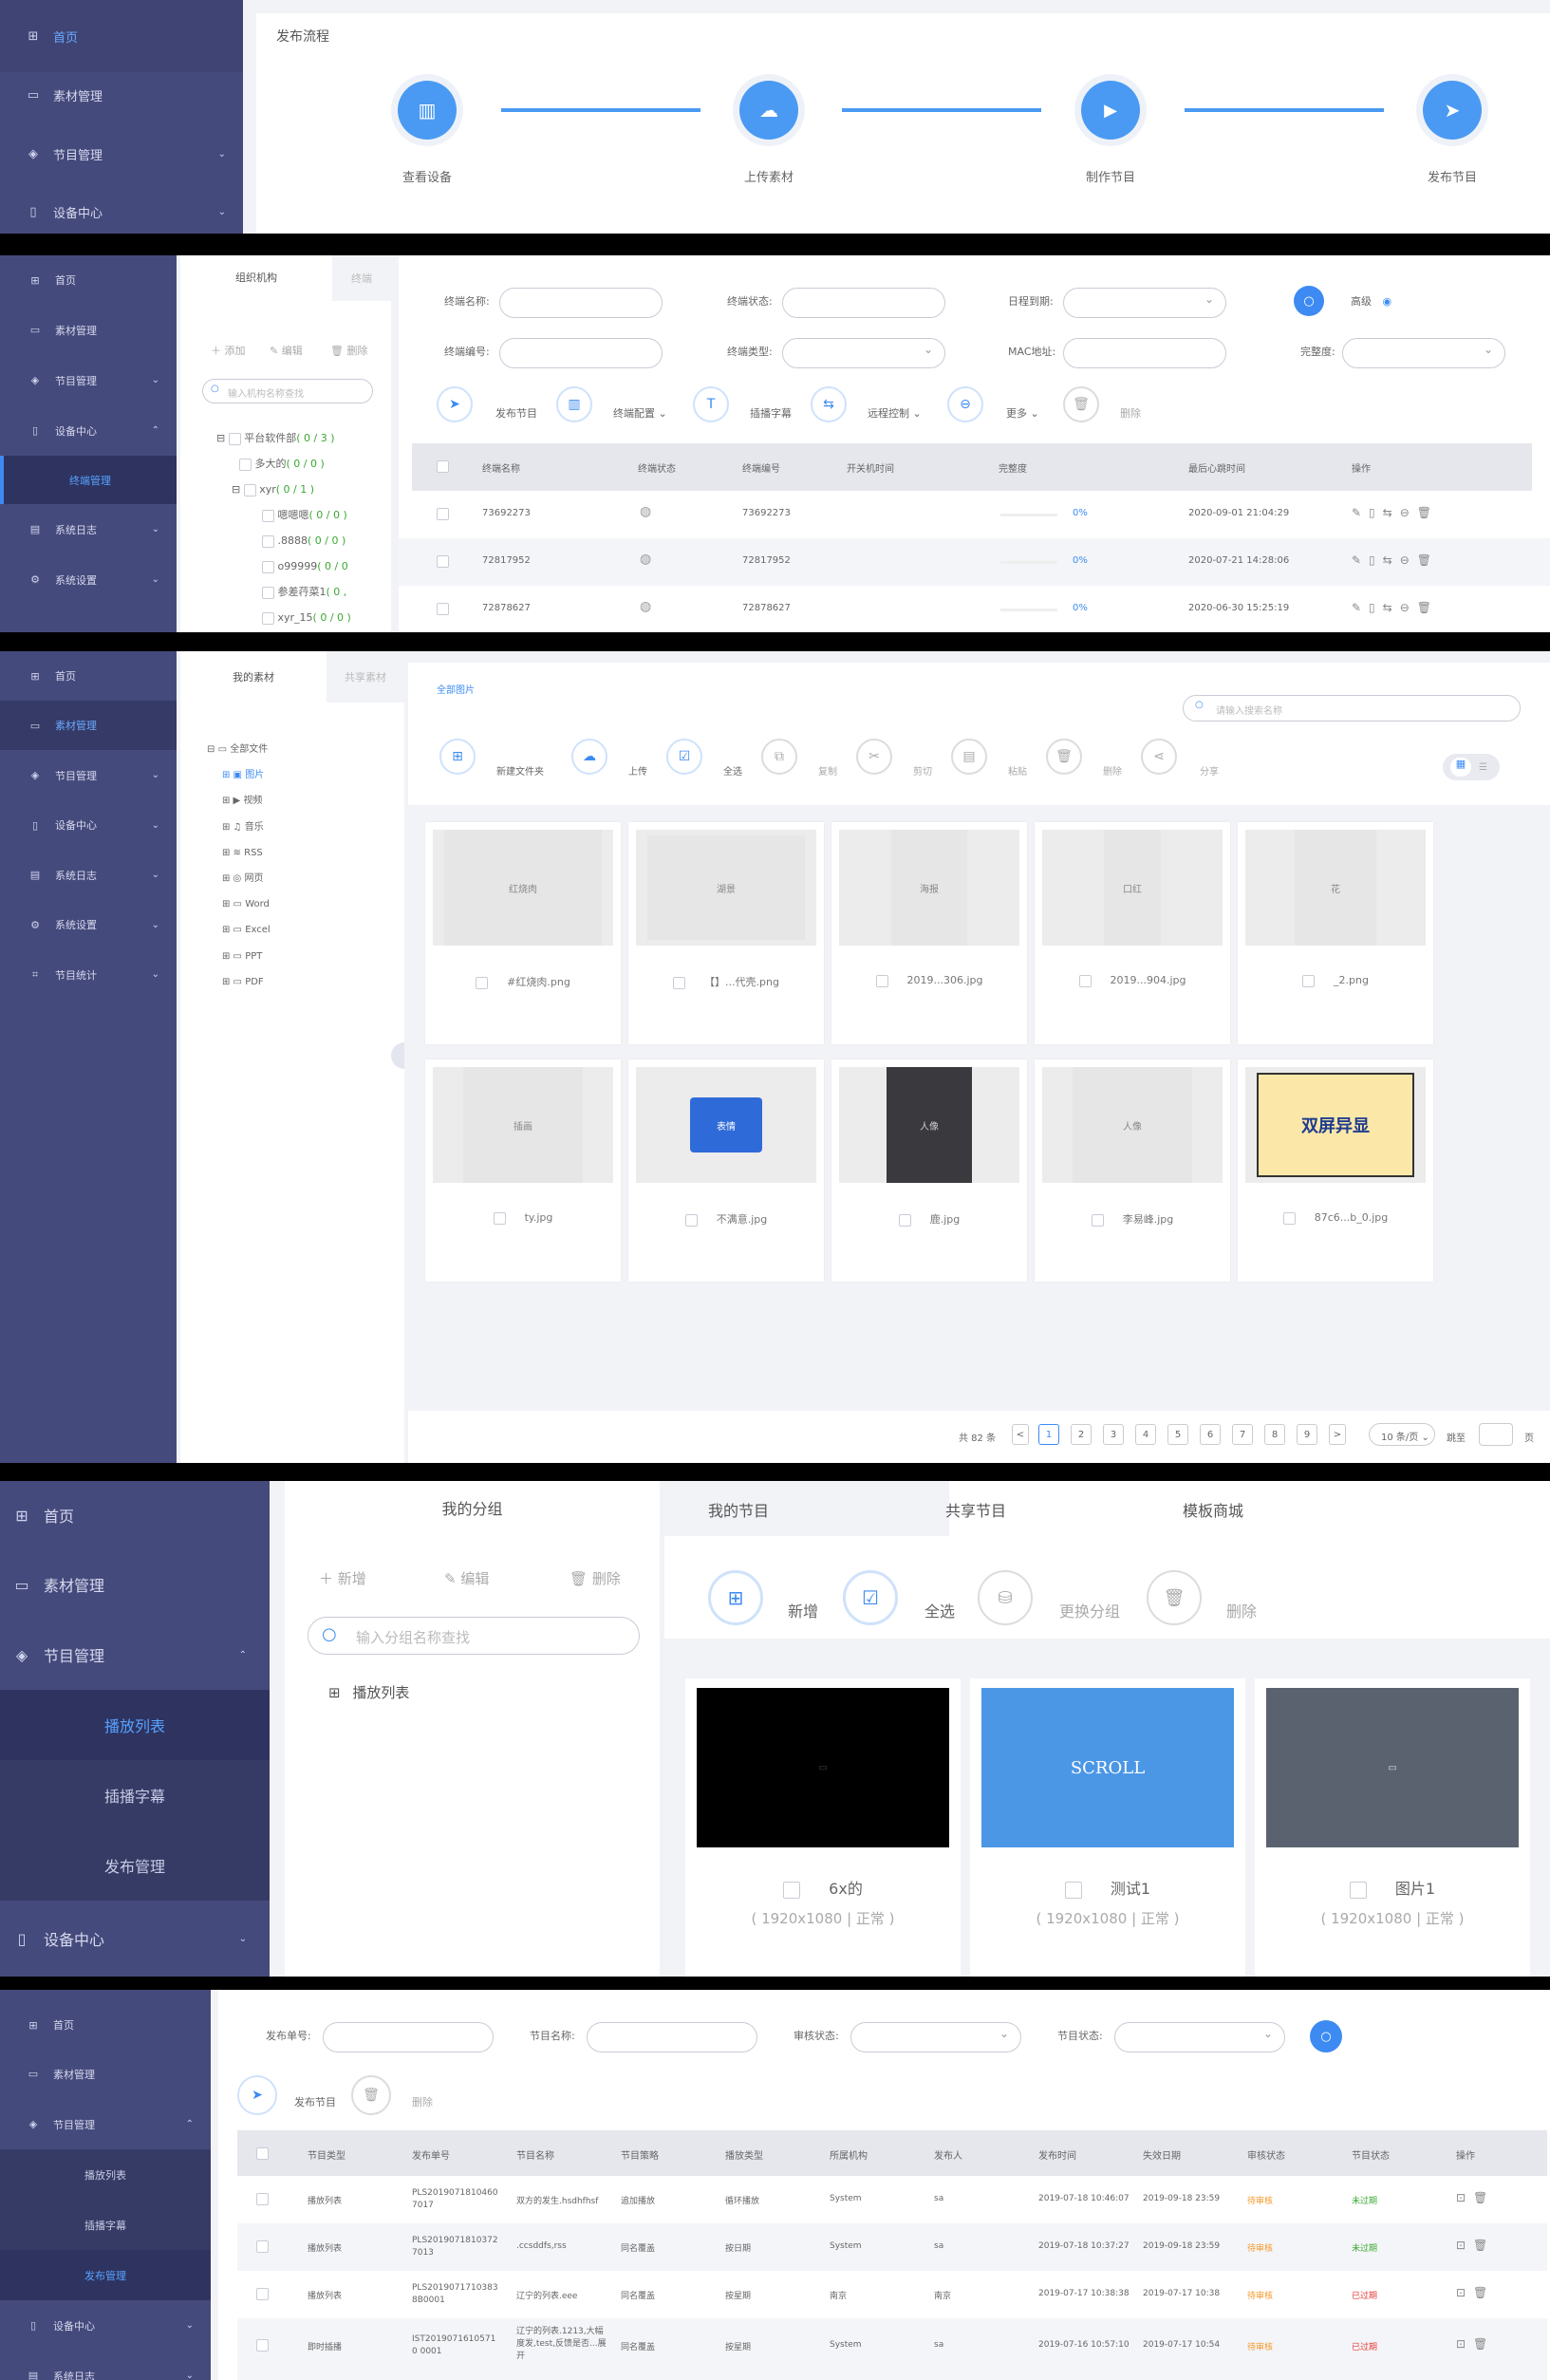 This screenshot has width=1550, height=2380. I want to click on cut-button: ✂, so click(874, 757).